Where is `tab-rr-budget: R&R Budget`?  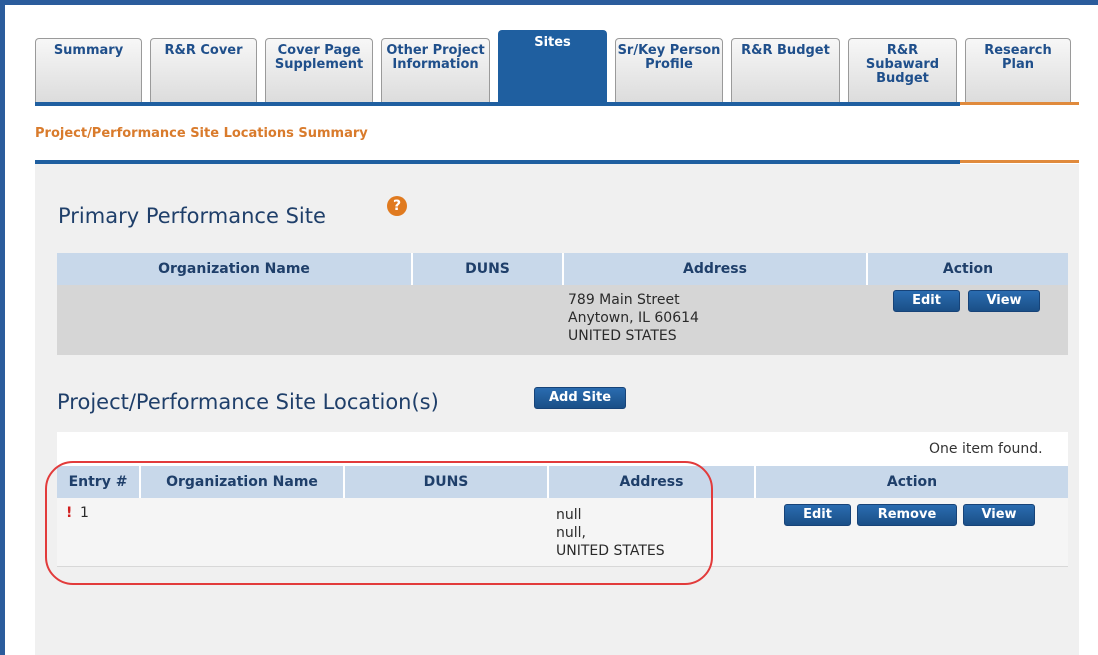
tab-rr-budget: R&R Budget is located at coordinates (785, 70).